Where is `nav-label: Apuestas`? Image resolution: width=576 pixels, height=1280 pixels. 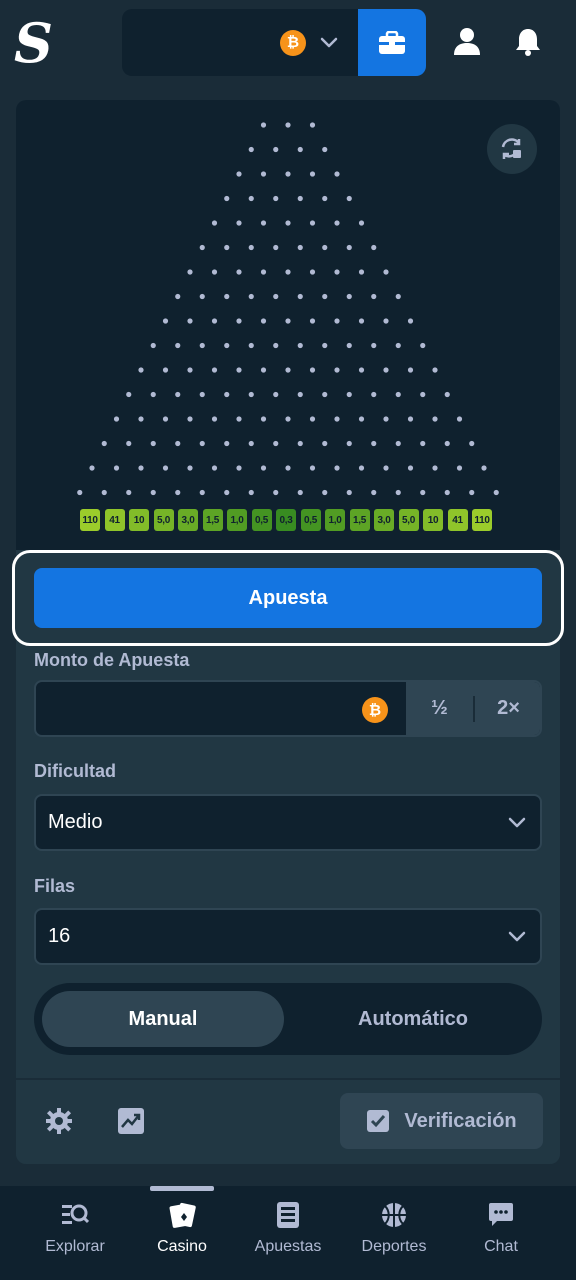 nav-label: Apuestas is located at coordinates (288, 1246).